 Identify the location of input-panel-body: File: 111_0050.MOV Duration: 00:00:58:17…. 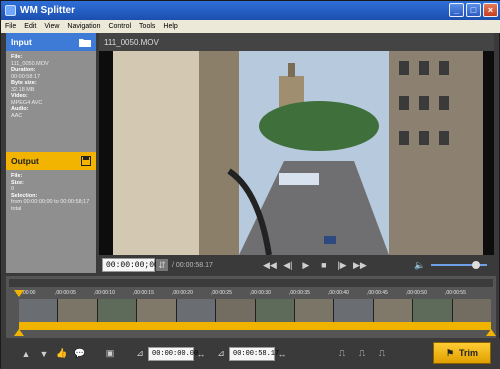
(51, 101).